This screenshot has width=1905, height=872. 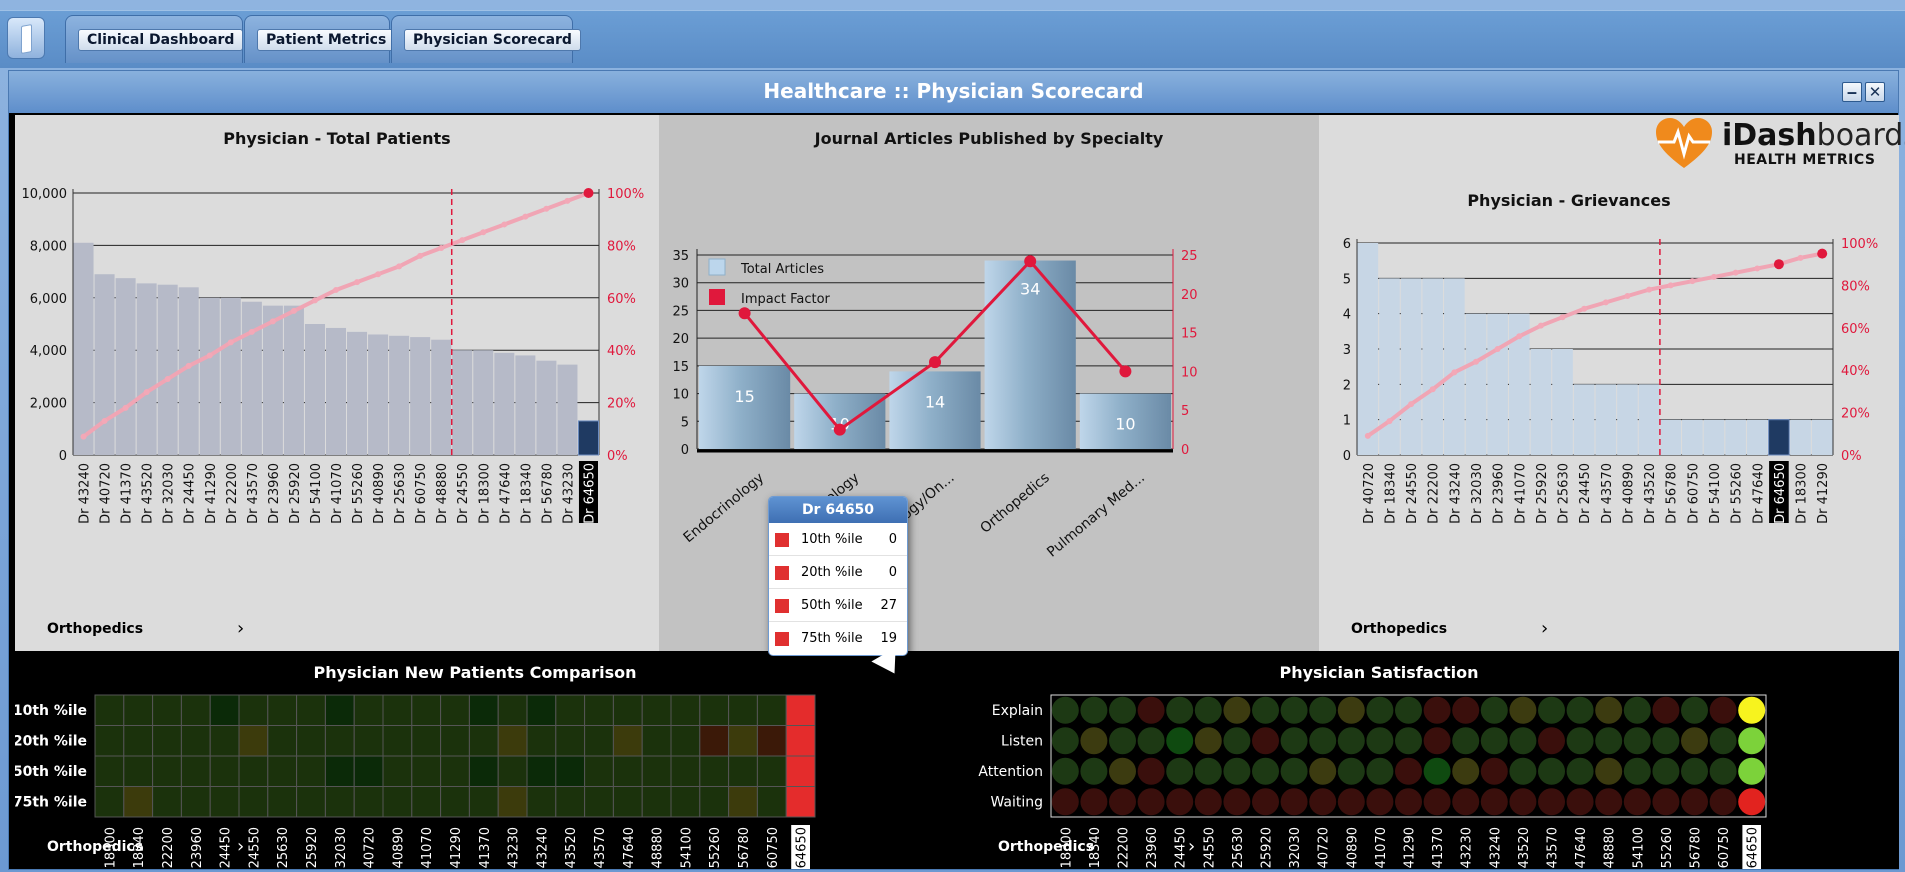 What do you see at coordinates (1855, 286) in the screenshot?
I see `y2-tick-label: 80%` at bounding box center [1855, 286].